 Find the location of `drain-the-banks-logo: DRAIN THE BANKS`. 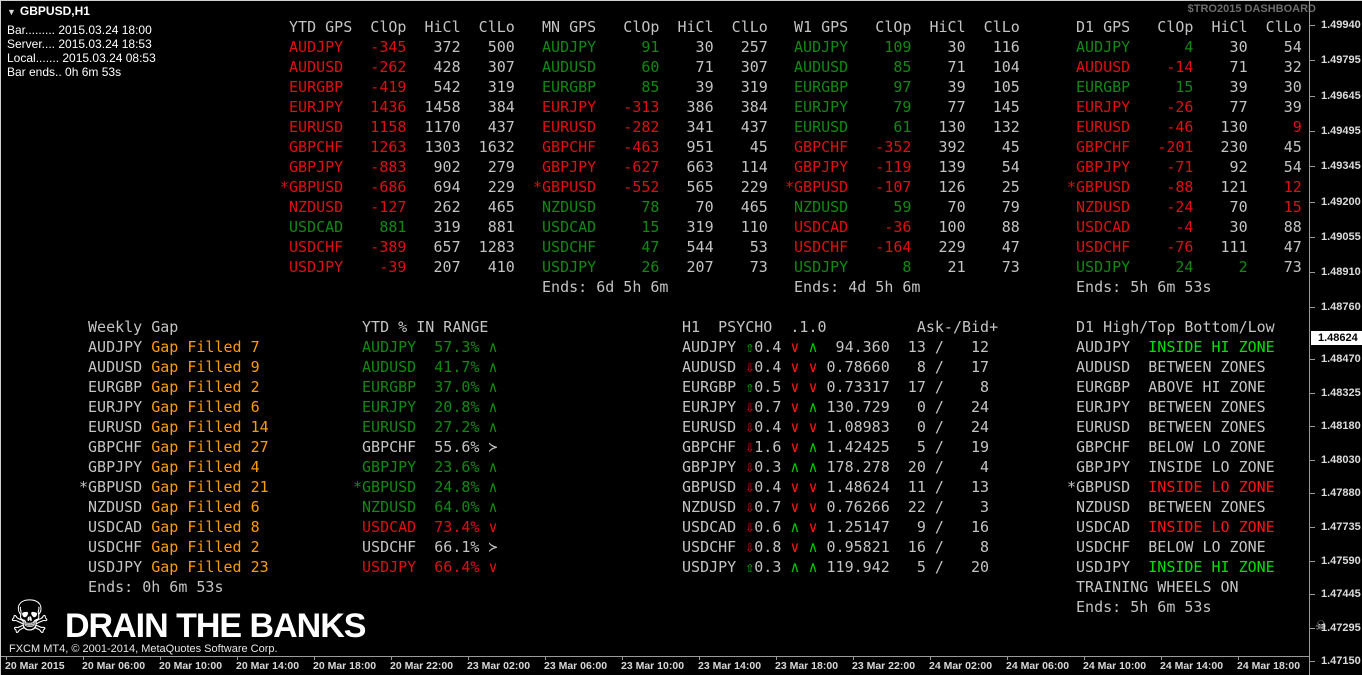

drain-the-banks-logo: DRAIN THE BANKS is located at coordinates (215, 626).